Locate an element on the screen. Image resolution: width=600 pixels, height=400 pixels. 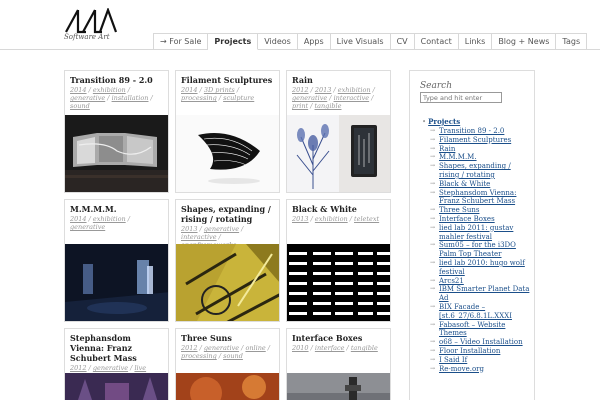
project-link: BIX Facade – [st.6_27/6.8.1L.XXXI is located at coordinates (481, 312).